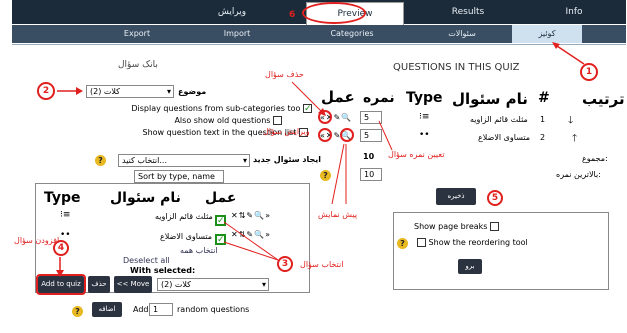  What do you see at coordinates (369, 156) in the screenshot?
I see `total-grade-value: 10` at bounding box center [369, 156].